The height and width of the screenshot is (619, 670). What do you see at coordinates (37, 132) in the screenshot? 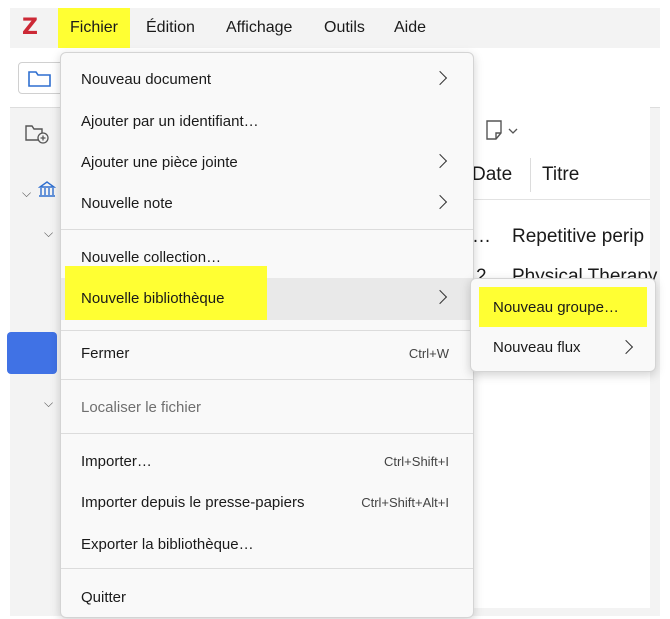
I see `new-collection-icon` at bounding box center [37, 132].